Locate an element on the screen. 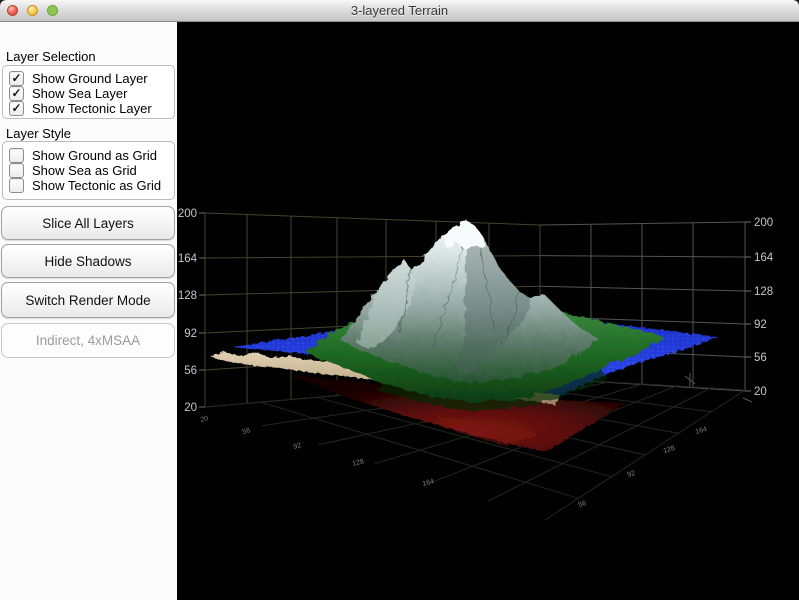  row-show-sea-layer: ✓ Show Sea Layer is located at coordinates (68, 93).